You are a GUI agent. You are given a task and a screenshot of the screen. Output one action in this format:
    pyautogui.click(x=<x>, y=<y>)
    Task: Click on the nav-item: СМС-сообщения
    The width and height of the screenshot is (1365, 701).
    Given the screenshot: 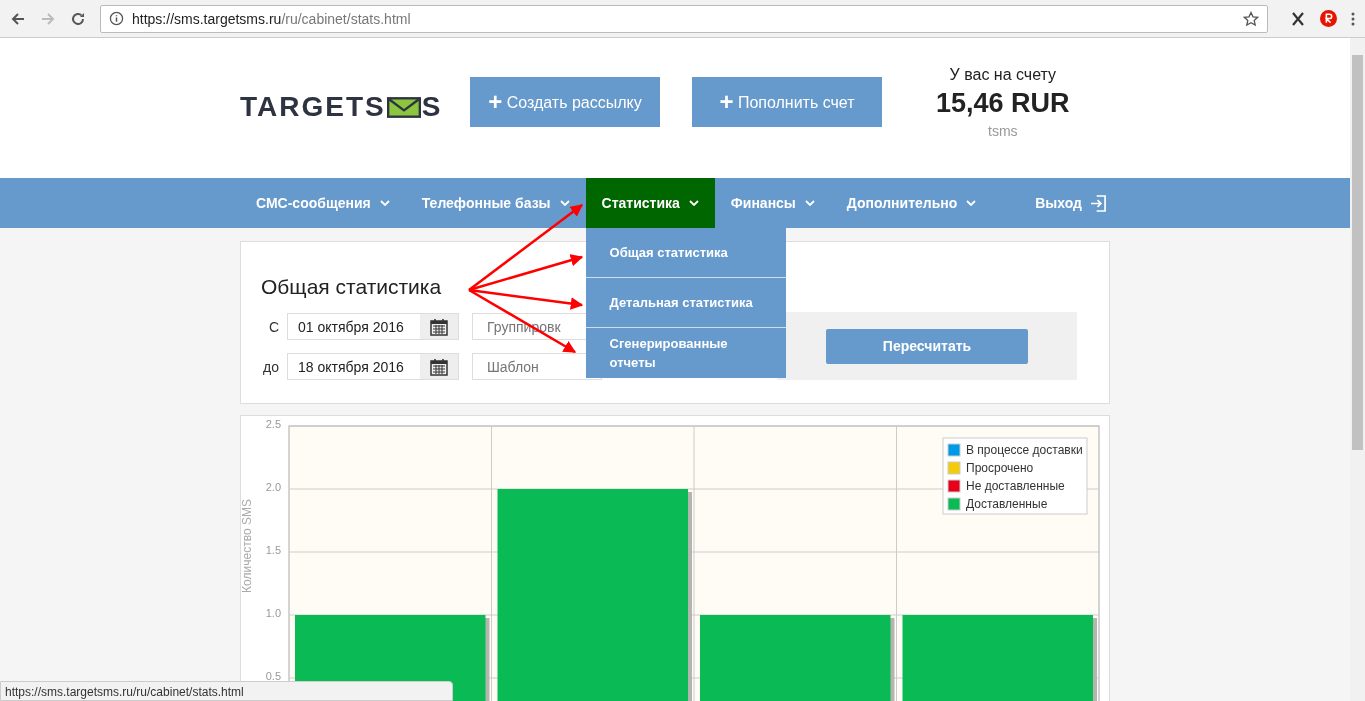 What is the action you would take?
    pyautogui.click(x=323, y=203)
    